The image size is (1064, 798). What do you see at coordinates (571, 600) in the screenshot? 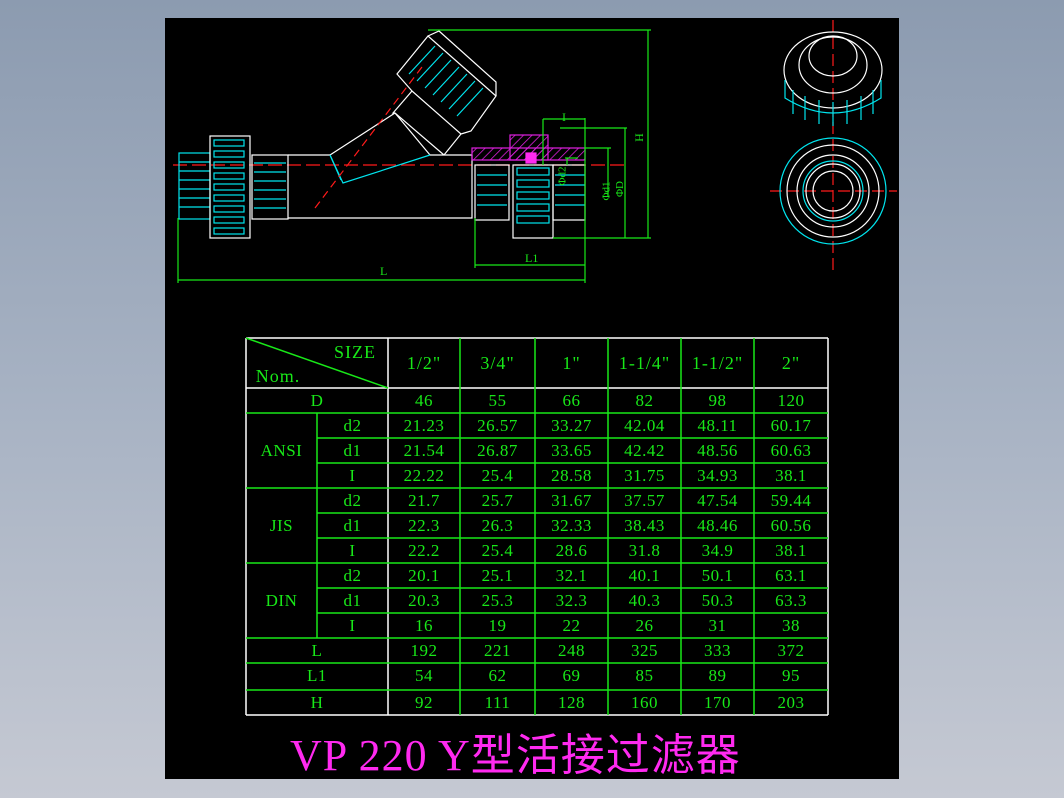
I see `table-cell: 32.3` at bounding box center [571, 600].